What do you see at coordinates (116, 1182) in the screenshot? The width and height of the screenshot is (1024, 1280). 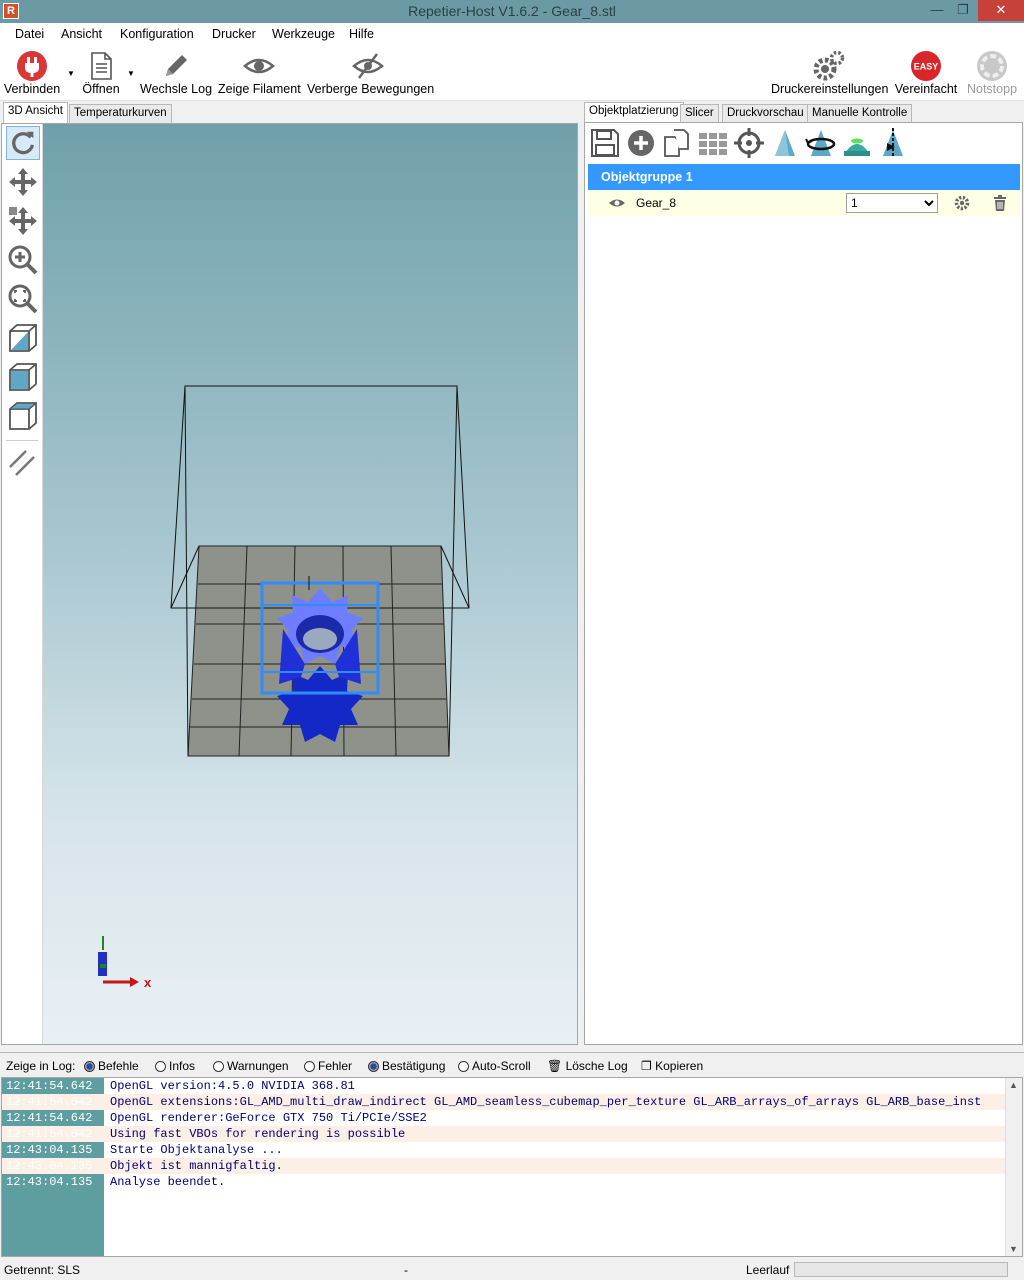 I see `log-row: 12:43:04.135 Analyse beendet.` at bounding box center [116, 1182].